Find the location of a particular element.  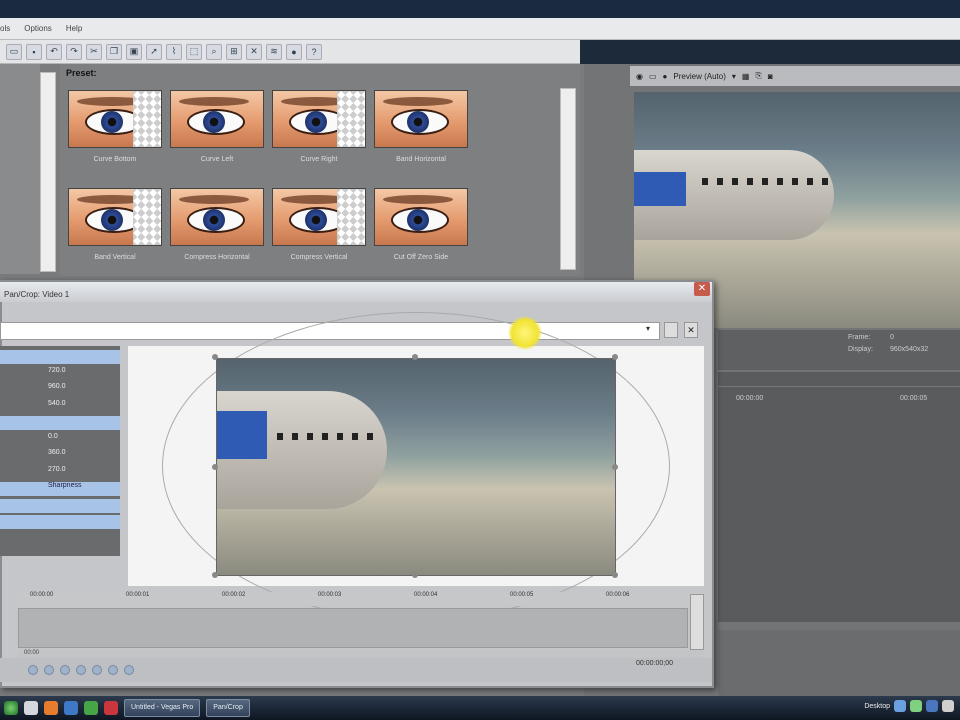

property-row: 540.0 is located at coordinates (60, 407).